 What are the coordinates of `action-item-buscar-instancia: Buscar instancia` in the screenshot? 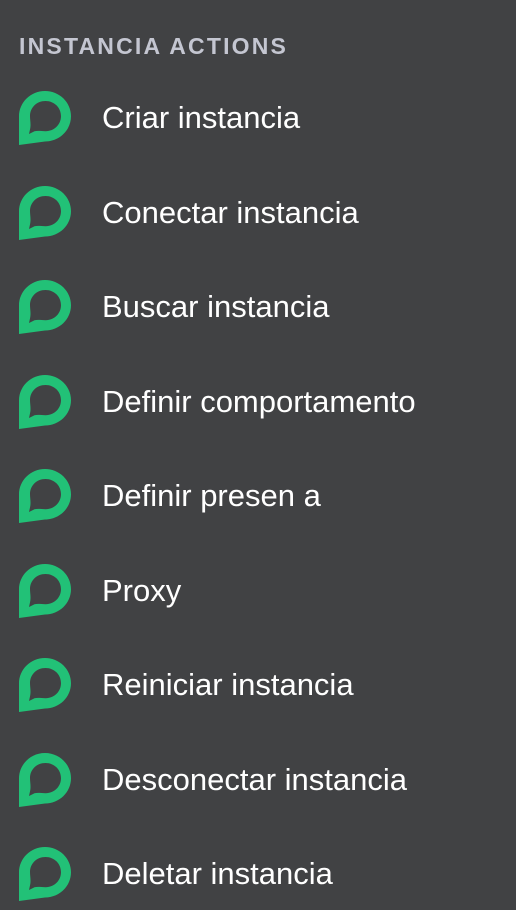 It's located at (258, 307).